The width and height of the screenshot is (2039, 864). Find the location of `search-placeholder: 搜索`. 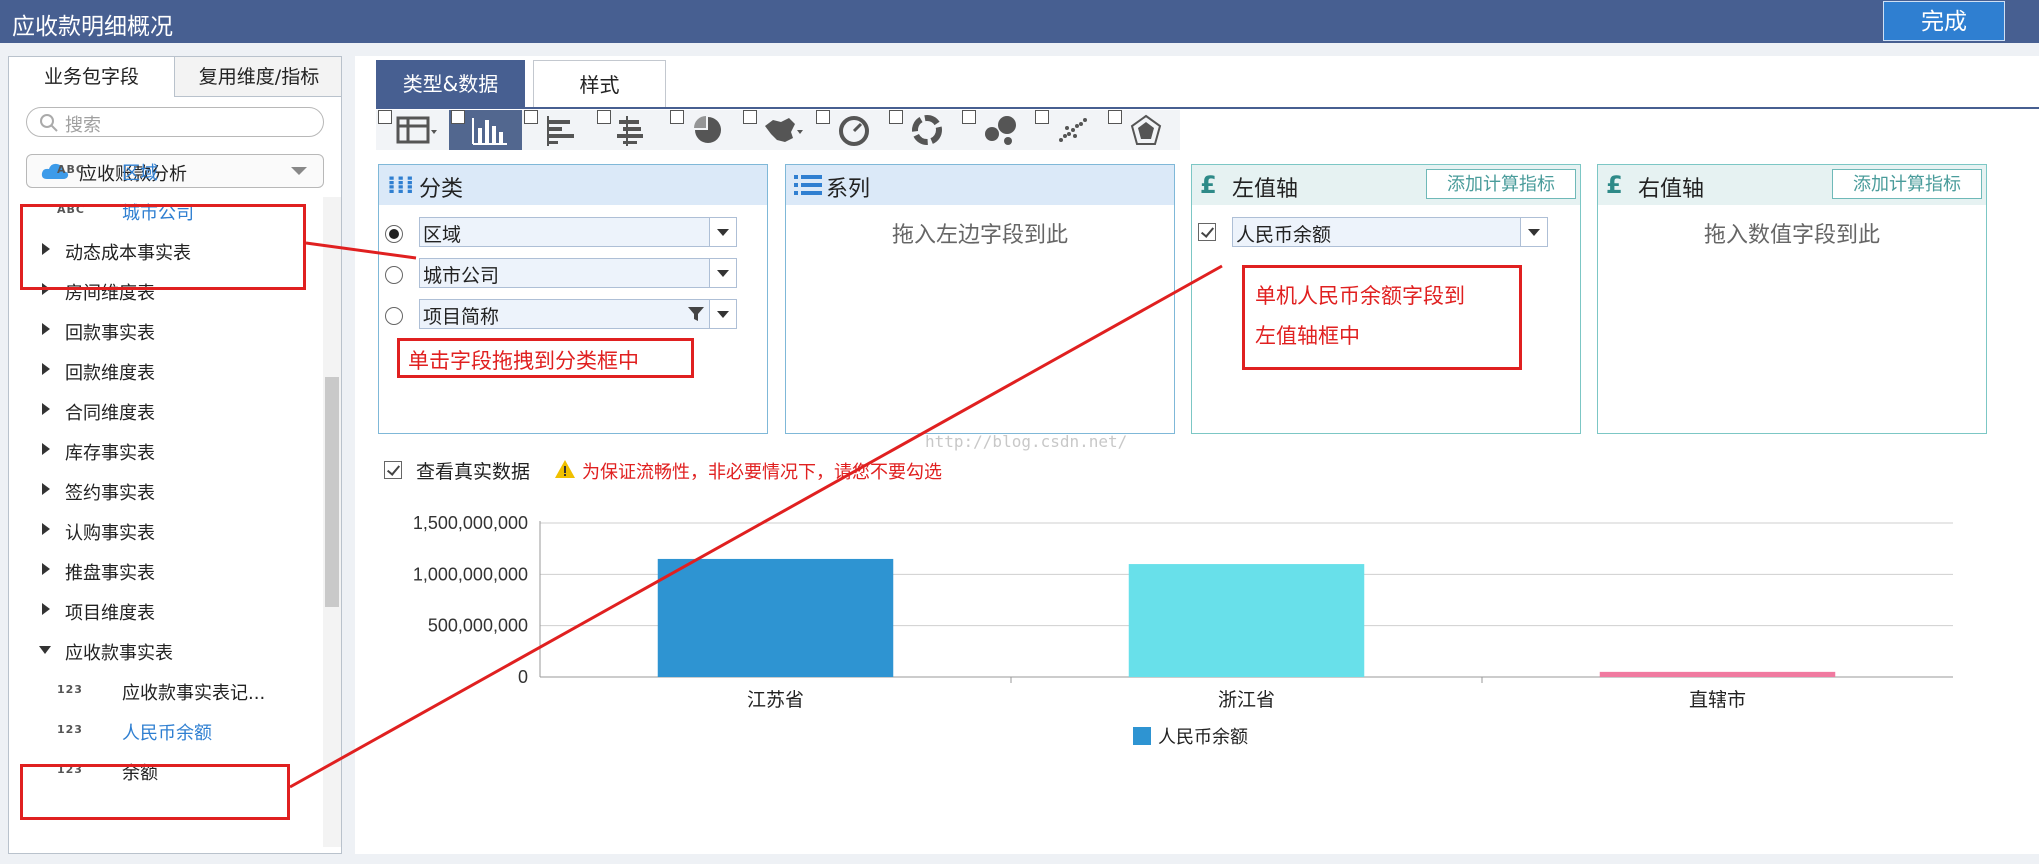

search-placeholder: 搜索 is located at coordinates (83, 125).